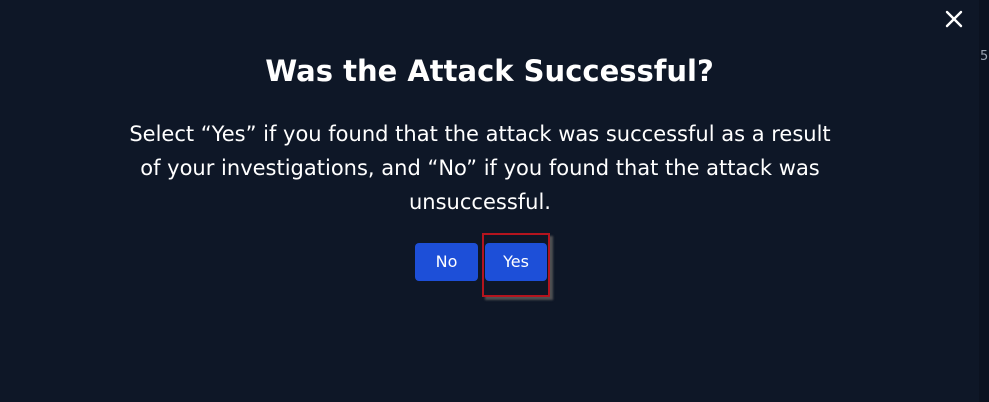 The image size is (989, 402). Describe the element at coordinates (984, 56) in the screenshot. I see `background-partial-text: 5` at that location.